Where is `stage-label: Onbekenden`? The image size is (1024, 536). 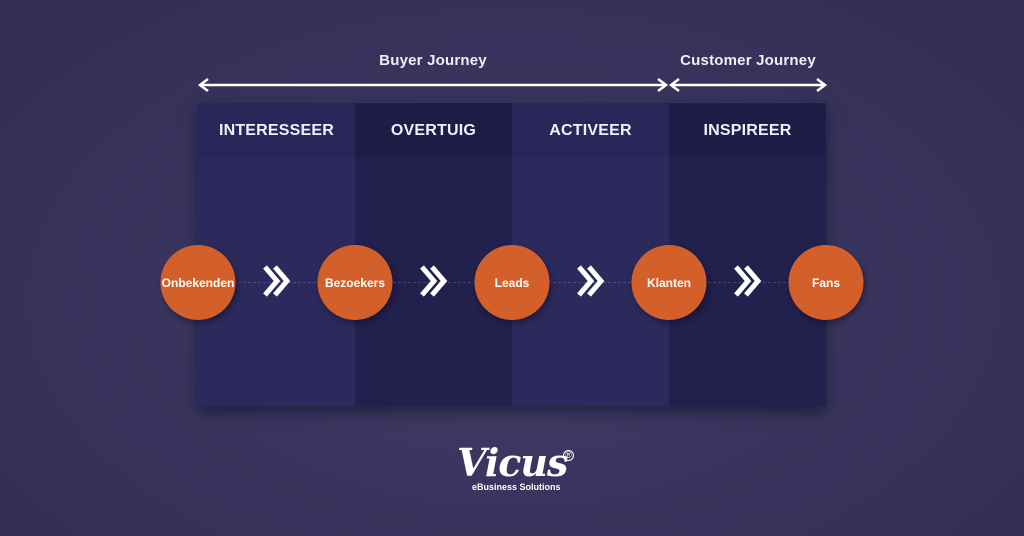 stage-label: Onbekenden is located at coordinates (198, 282).